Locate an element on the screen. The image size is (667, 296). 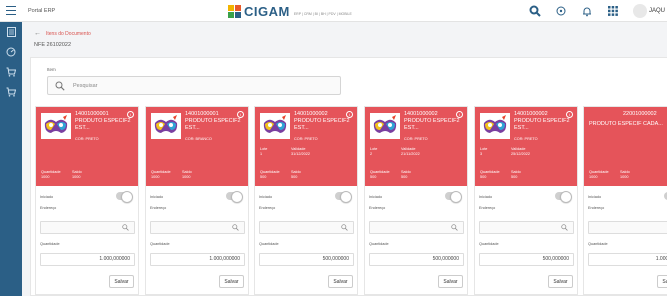
brand-name: CIGAM is located at coordinates (267, 11).